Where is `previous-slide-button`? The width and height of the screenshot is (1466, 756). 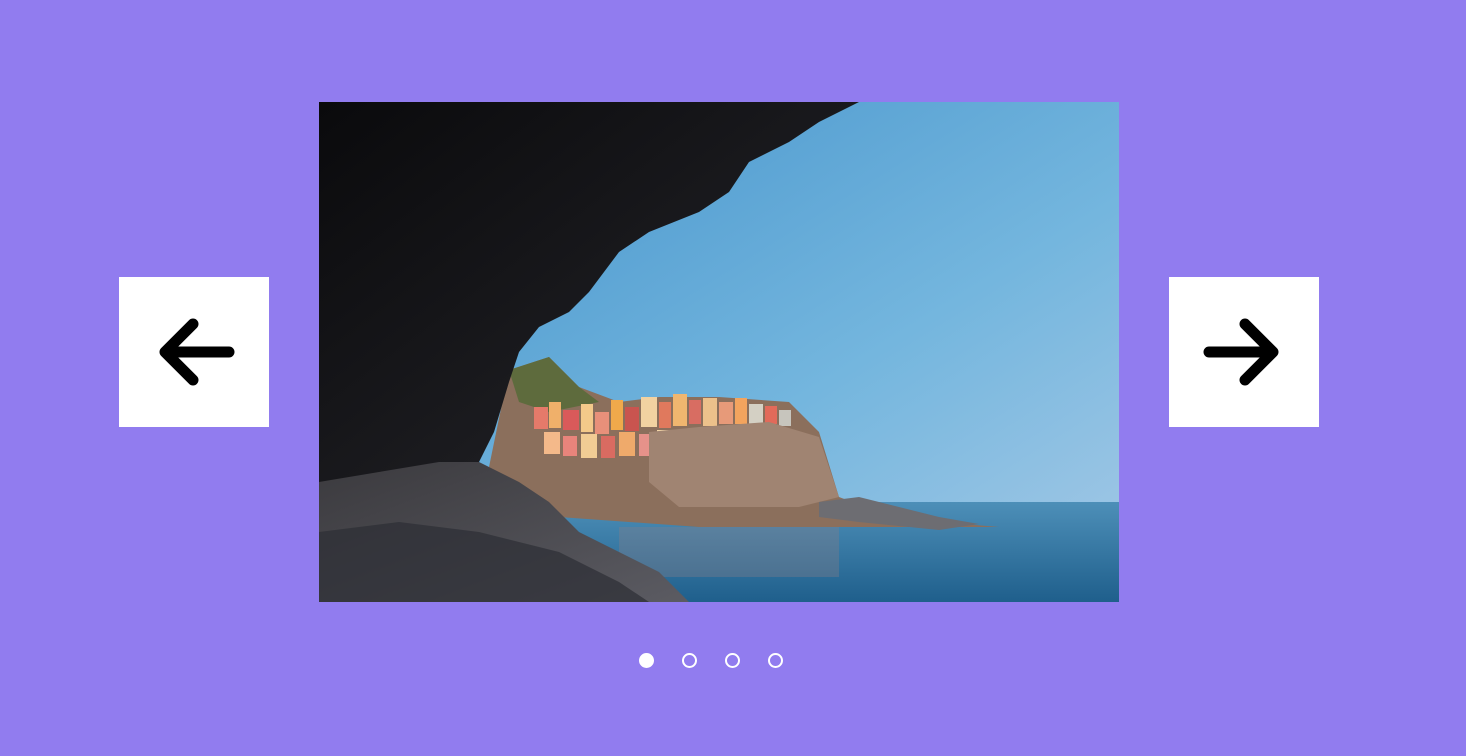 previous-slide-button is located at coordinates (194, 352).